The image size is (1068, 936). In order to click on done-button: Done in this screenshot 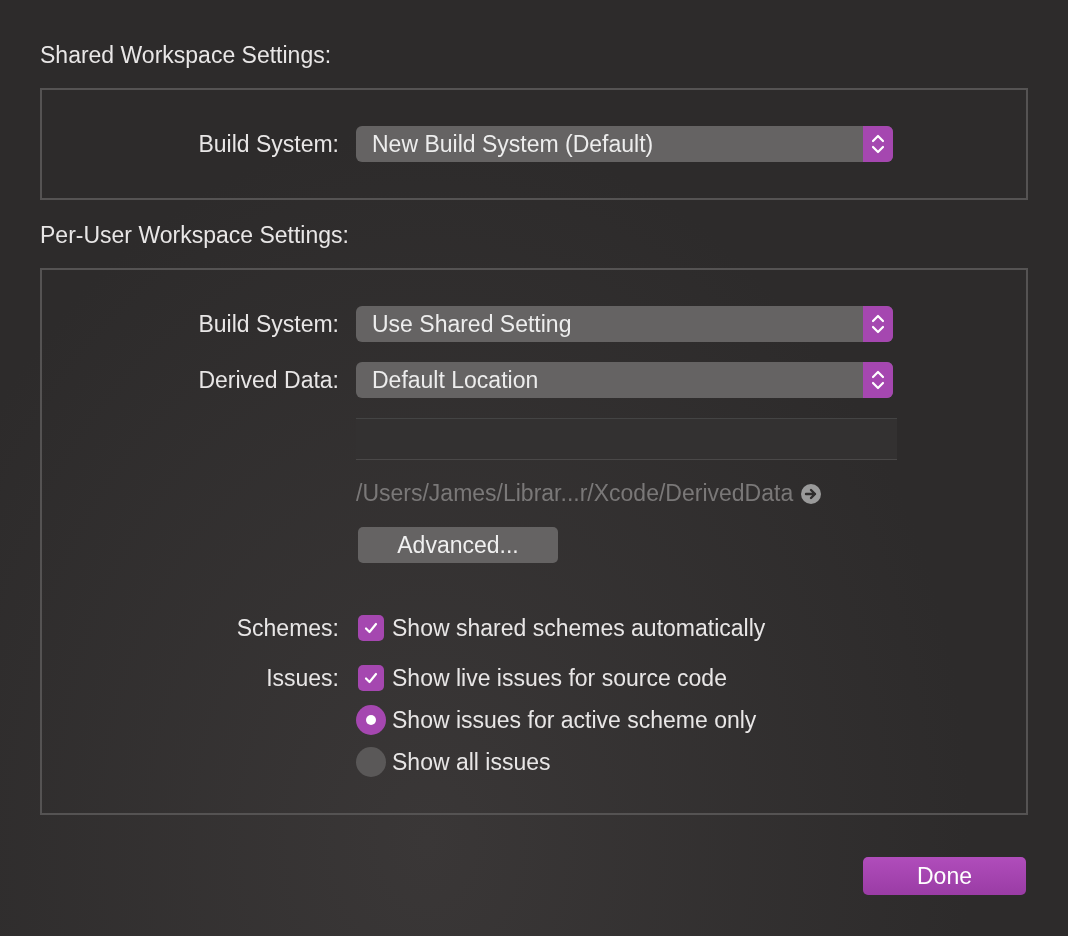, I will do `click(944, 876)`.